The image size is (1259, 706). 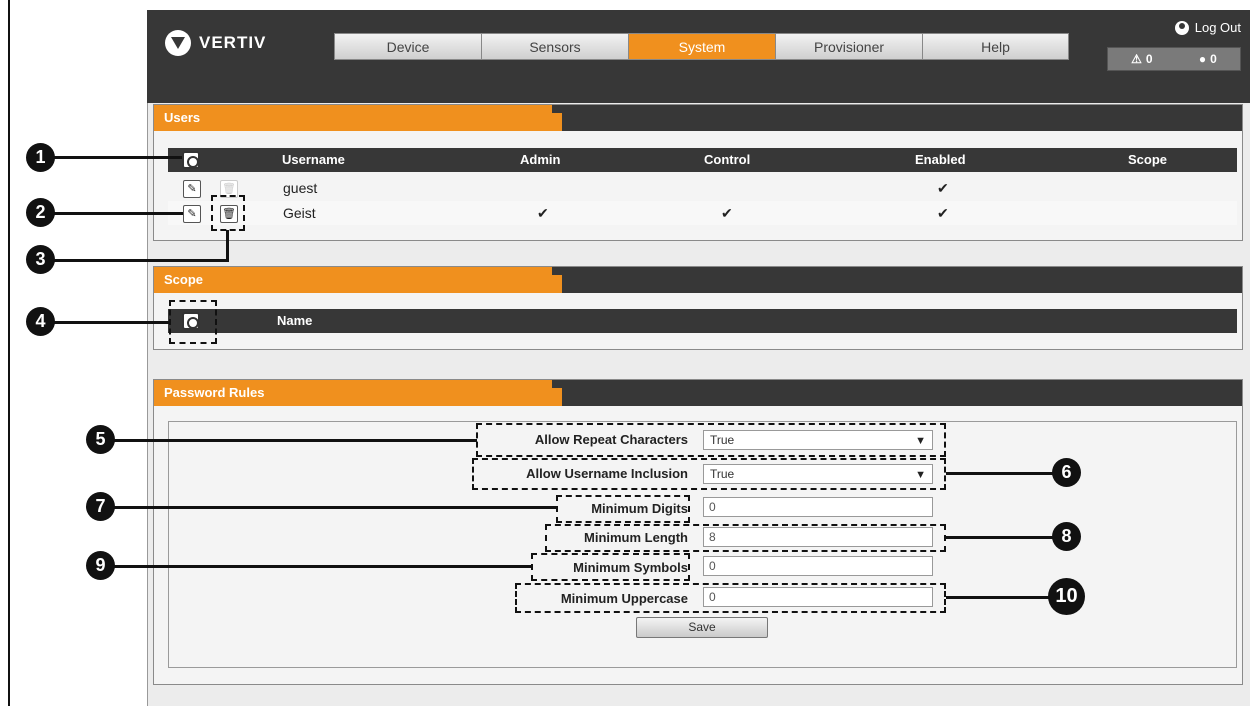 What do you see at coordinates (818, 507) in the screenshot?
I see `min-digits-input: 0` at bounding box center [818, 507].